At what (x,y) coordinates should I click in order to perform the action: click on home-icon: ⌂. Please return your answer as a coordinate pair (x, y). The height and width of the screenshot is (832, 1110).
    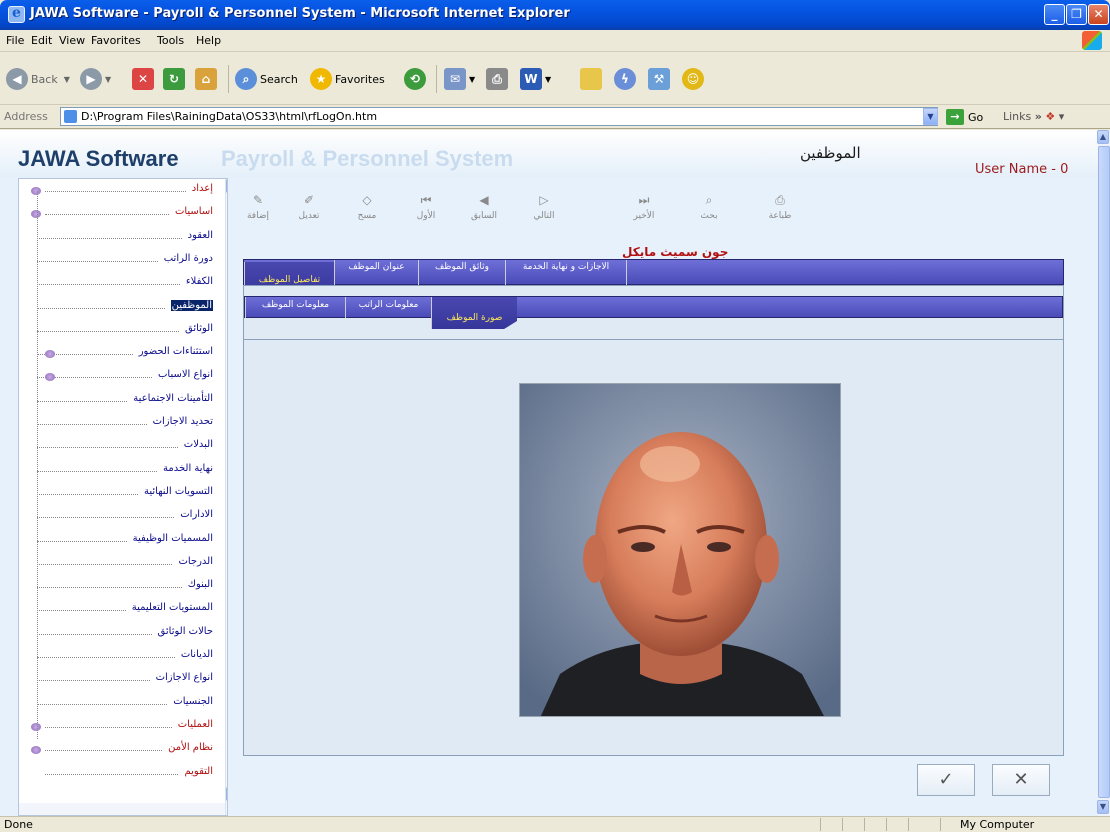
    Looking at the image, I should click on (207, 79).